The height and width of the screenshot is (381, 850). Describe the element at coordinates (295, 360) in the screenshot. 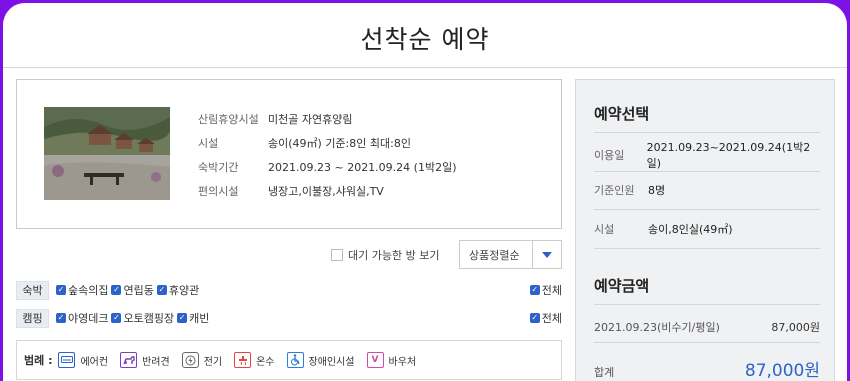

I see `accessible-icon` at that location.